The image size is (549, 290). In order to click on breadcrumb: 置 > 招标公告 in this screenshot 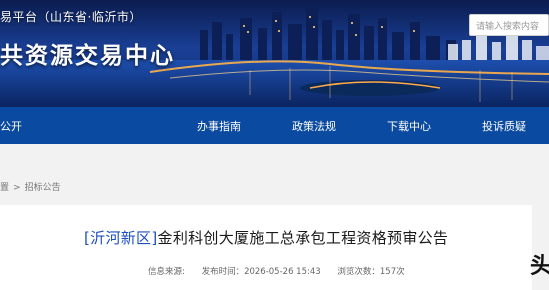, I will do `click(30, 186)`.